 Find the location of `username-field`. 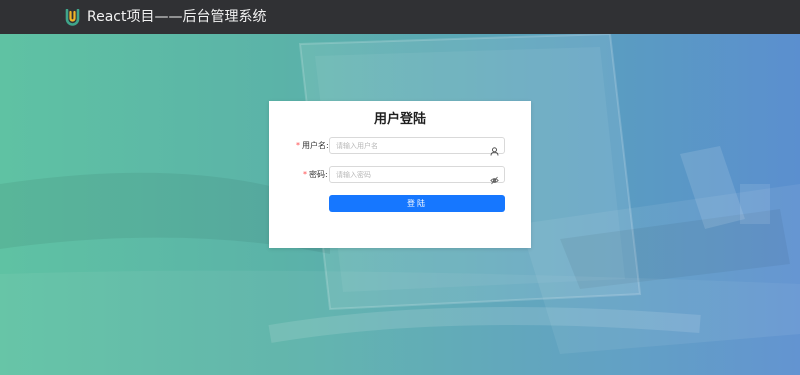

username-field is located at coordinates (417, 146).